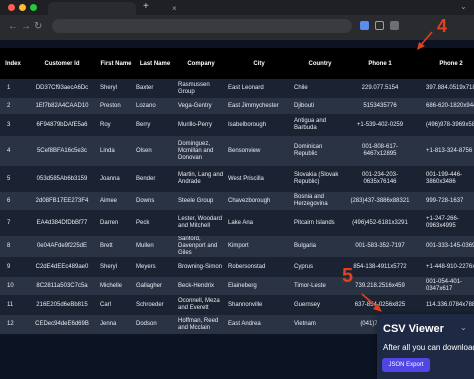 Image resolution: width=474 pixels, height=379 pixels. What do you see at coordinates (406, 365) in the screenshot?
I see `json-export-button: JSON Export` at bounding box center [406, 365].